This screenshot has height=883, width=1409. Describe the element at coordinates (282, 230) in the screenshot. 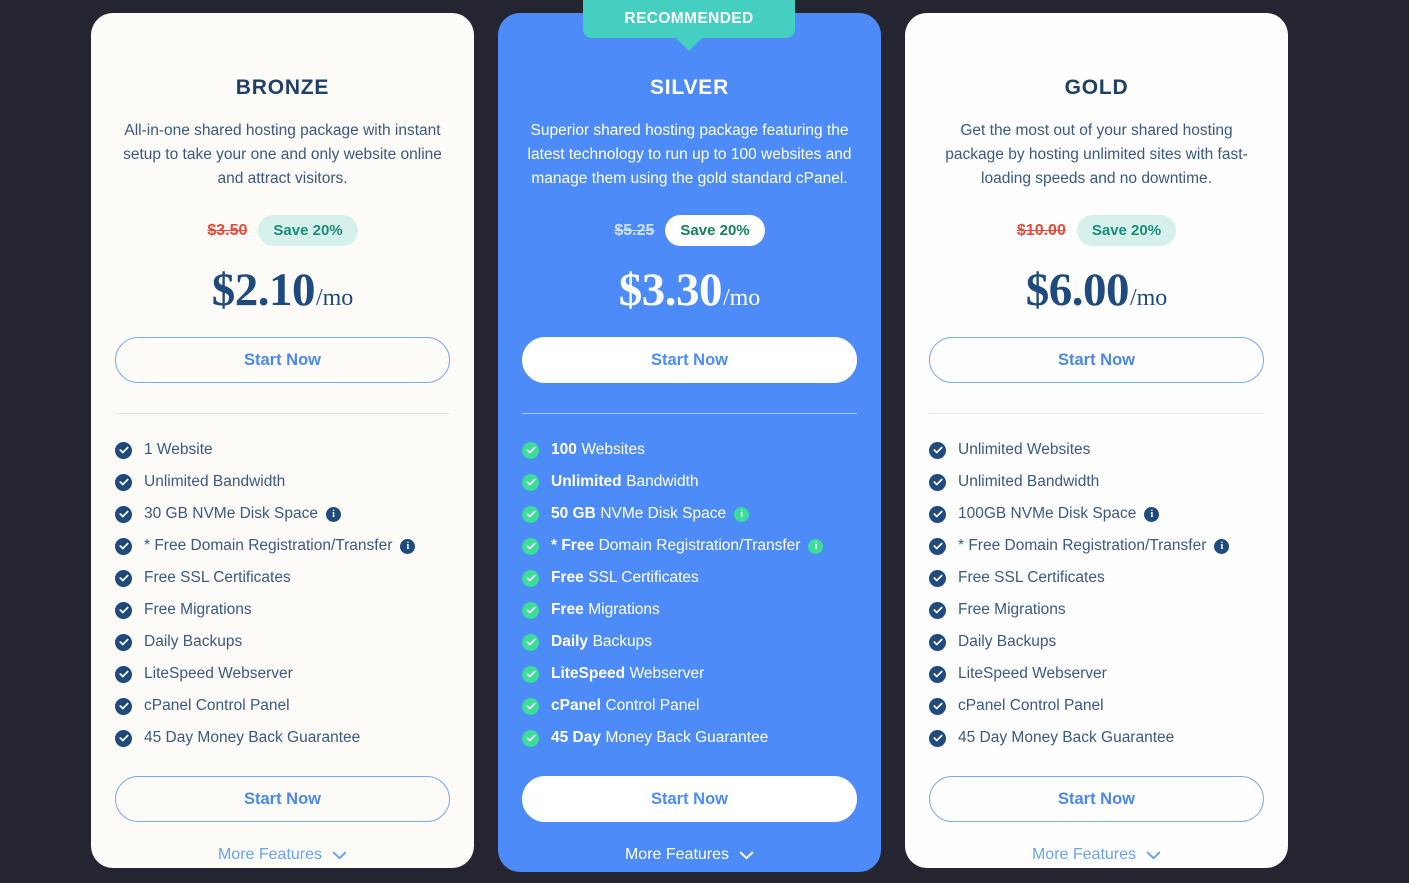

I see `savings-row: $3.50 Save 20%` at that location.